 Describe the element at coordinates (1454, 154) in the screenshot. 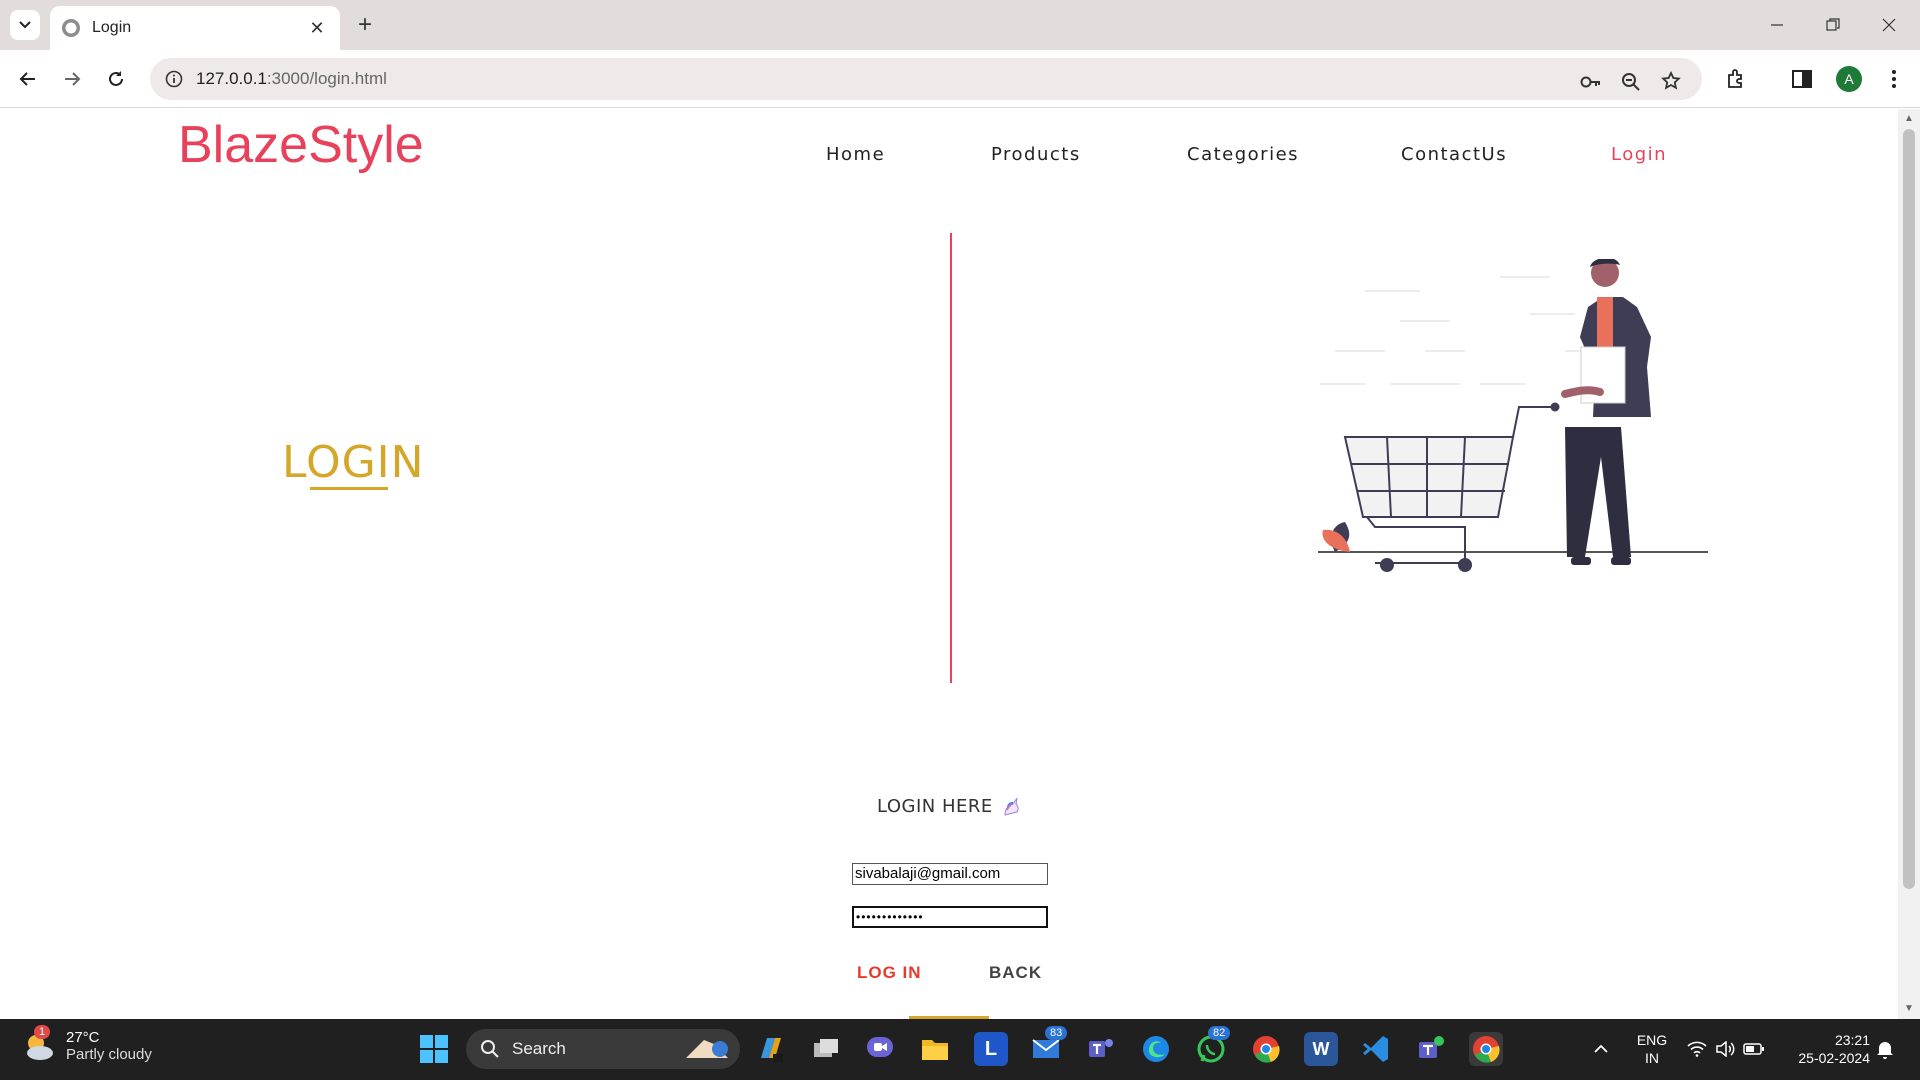

I see `nav-contactus: ContactUs` at that location.